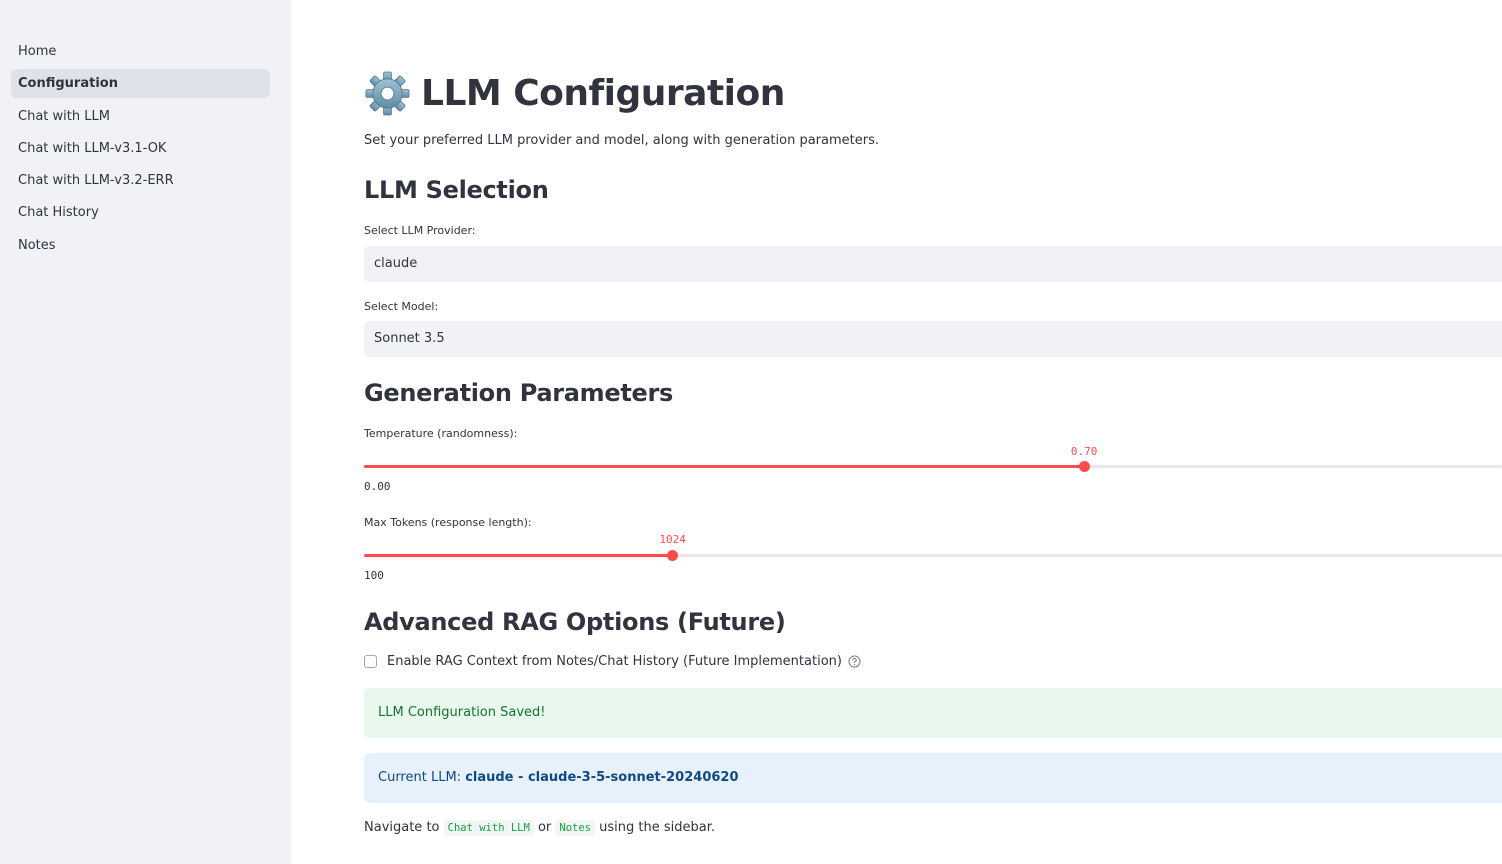 The image size is (1502, 864). Describe the element at coordinates (544, 827) in the screenshot. I see `navigation-hint-middle: or` at that location.